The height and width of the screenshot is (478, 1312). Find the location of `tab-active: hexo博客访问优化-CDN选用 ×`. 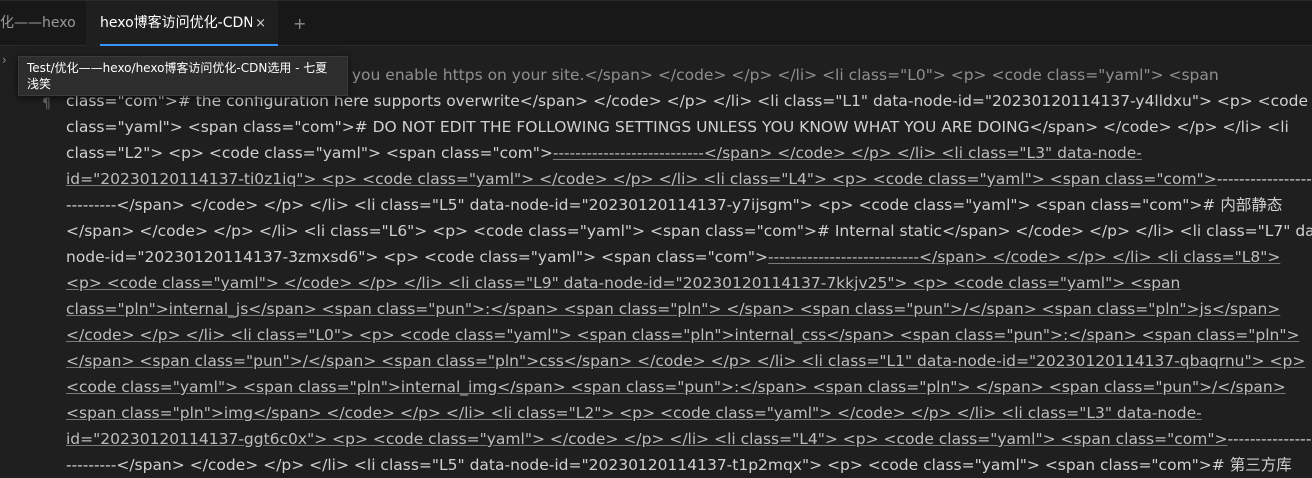

tab-active: hexo博客访问优化-CDN选用 × is located at coordinates (182, 23).